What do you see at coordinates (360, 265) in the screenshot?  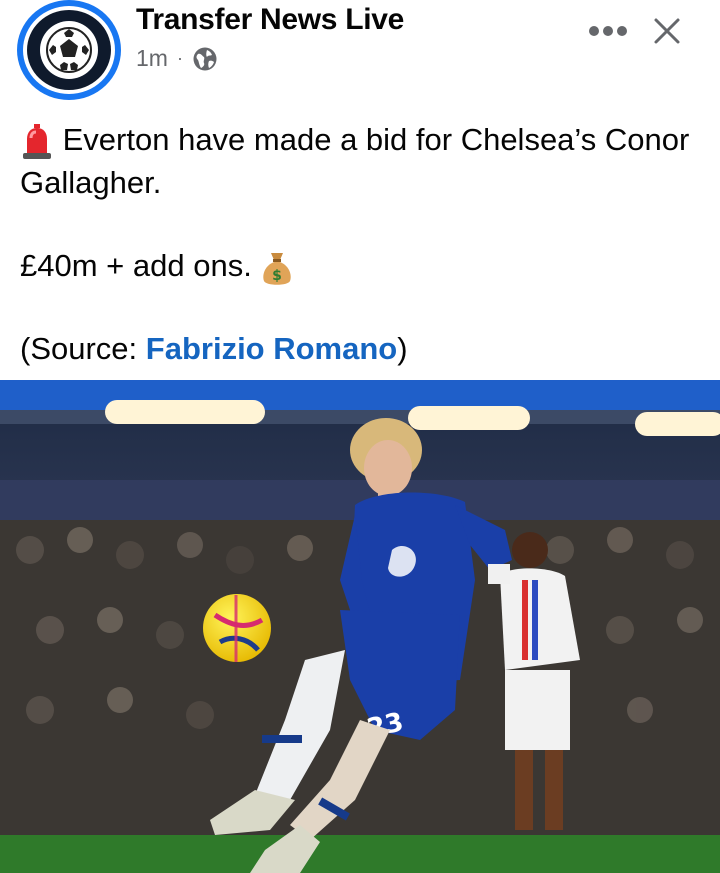 I see `post-line-2: £40m + add ons. $` at bounding box center [360, 265].